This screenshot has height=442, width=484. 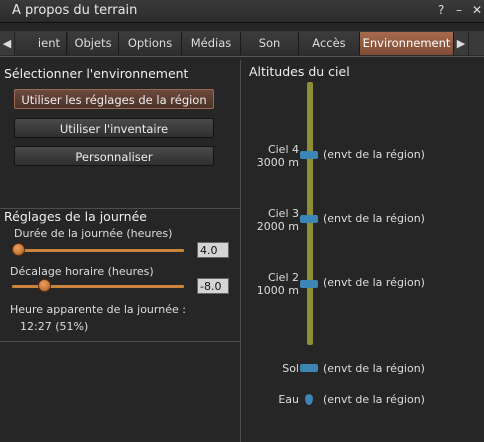 I want to click on window-title: A propos du terrain, so click(x=75, y=10).